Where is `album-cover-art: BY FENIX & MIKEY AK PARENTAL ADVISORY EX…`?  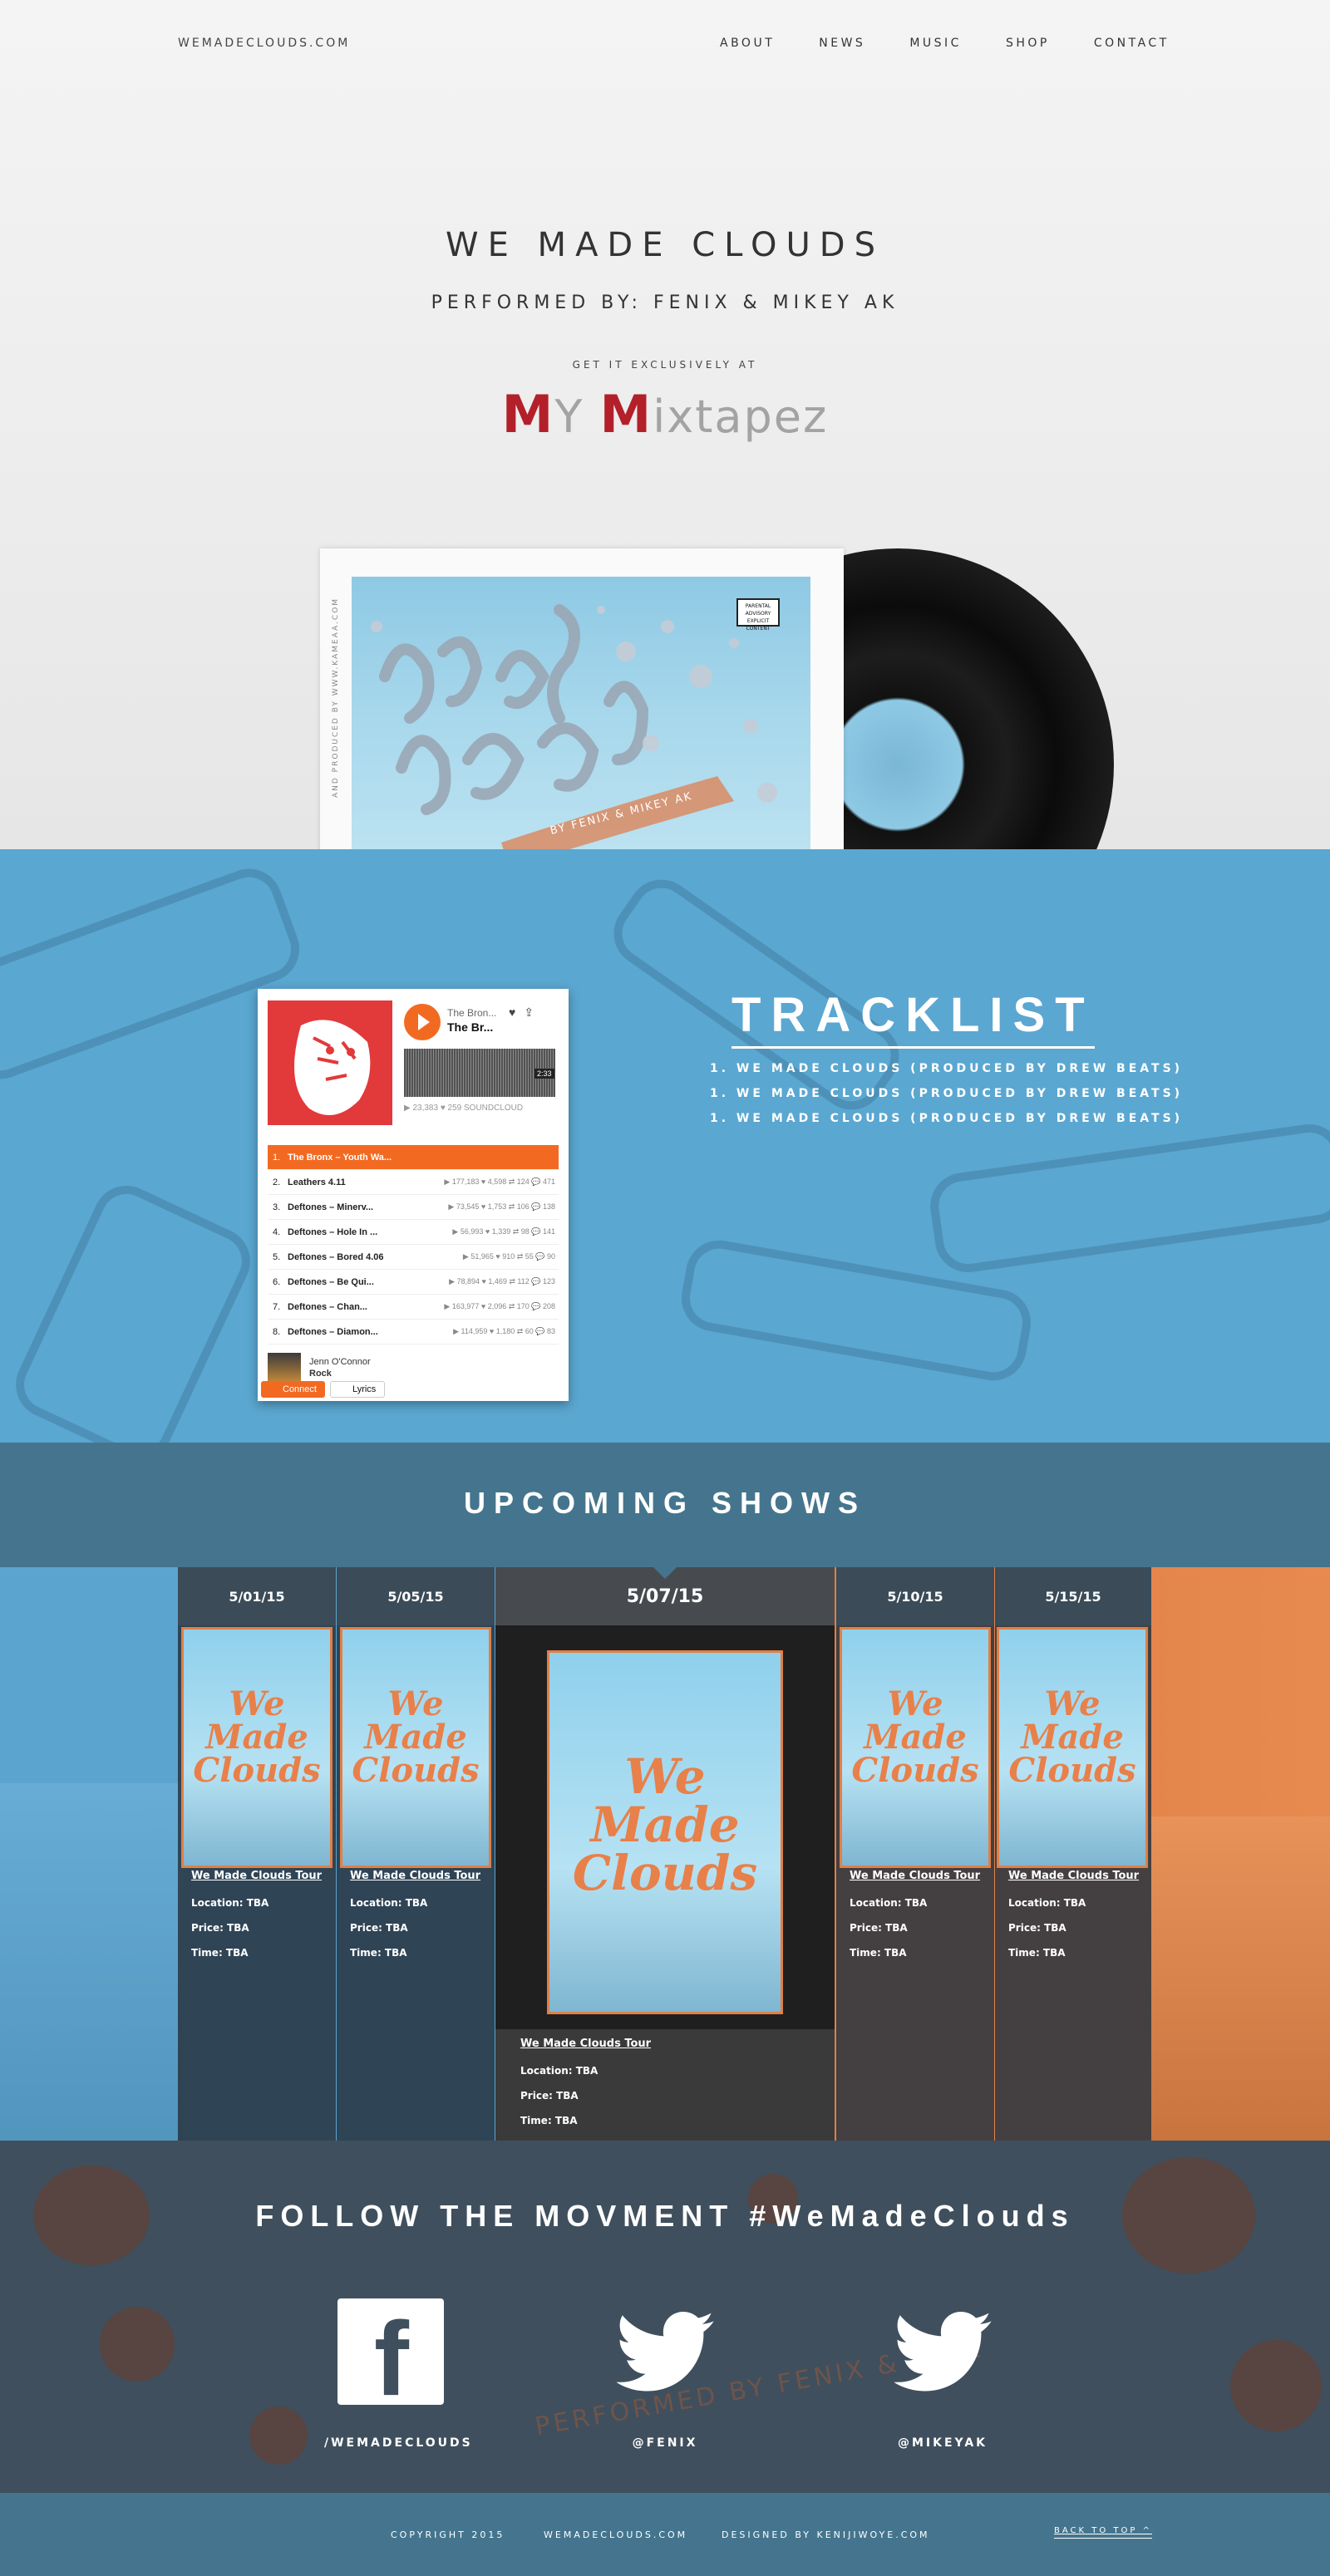 album-cover-art: BY FENIX & MIKEY AK PARENTAL ADVISORY EX… is located at coordinates (581, 713).